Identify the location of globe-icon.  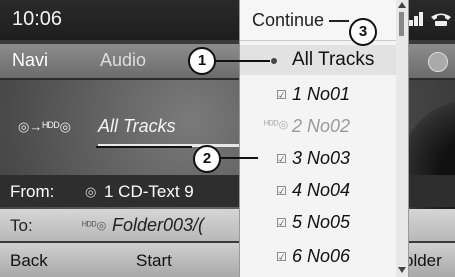
(438, 62).